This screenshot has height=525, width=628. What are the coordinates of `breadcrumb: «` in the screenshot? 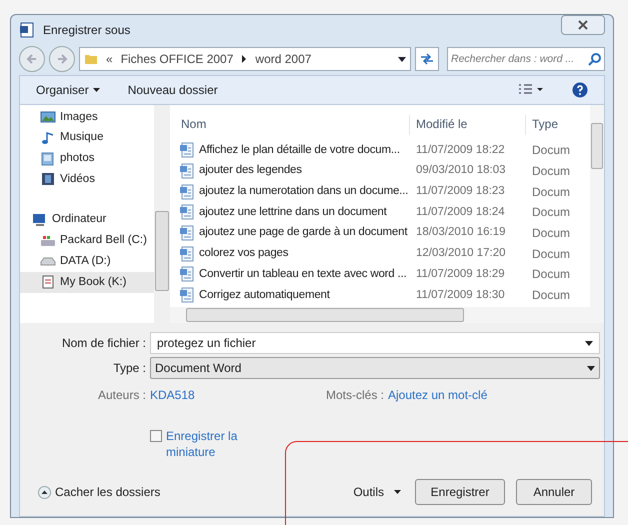 It's located at (109, 59).